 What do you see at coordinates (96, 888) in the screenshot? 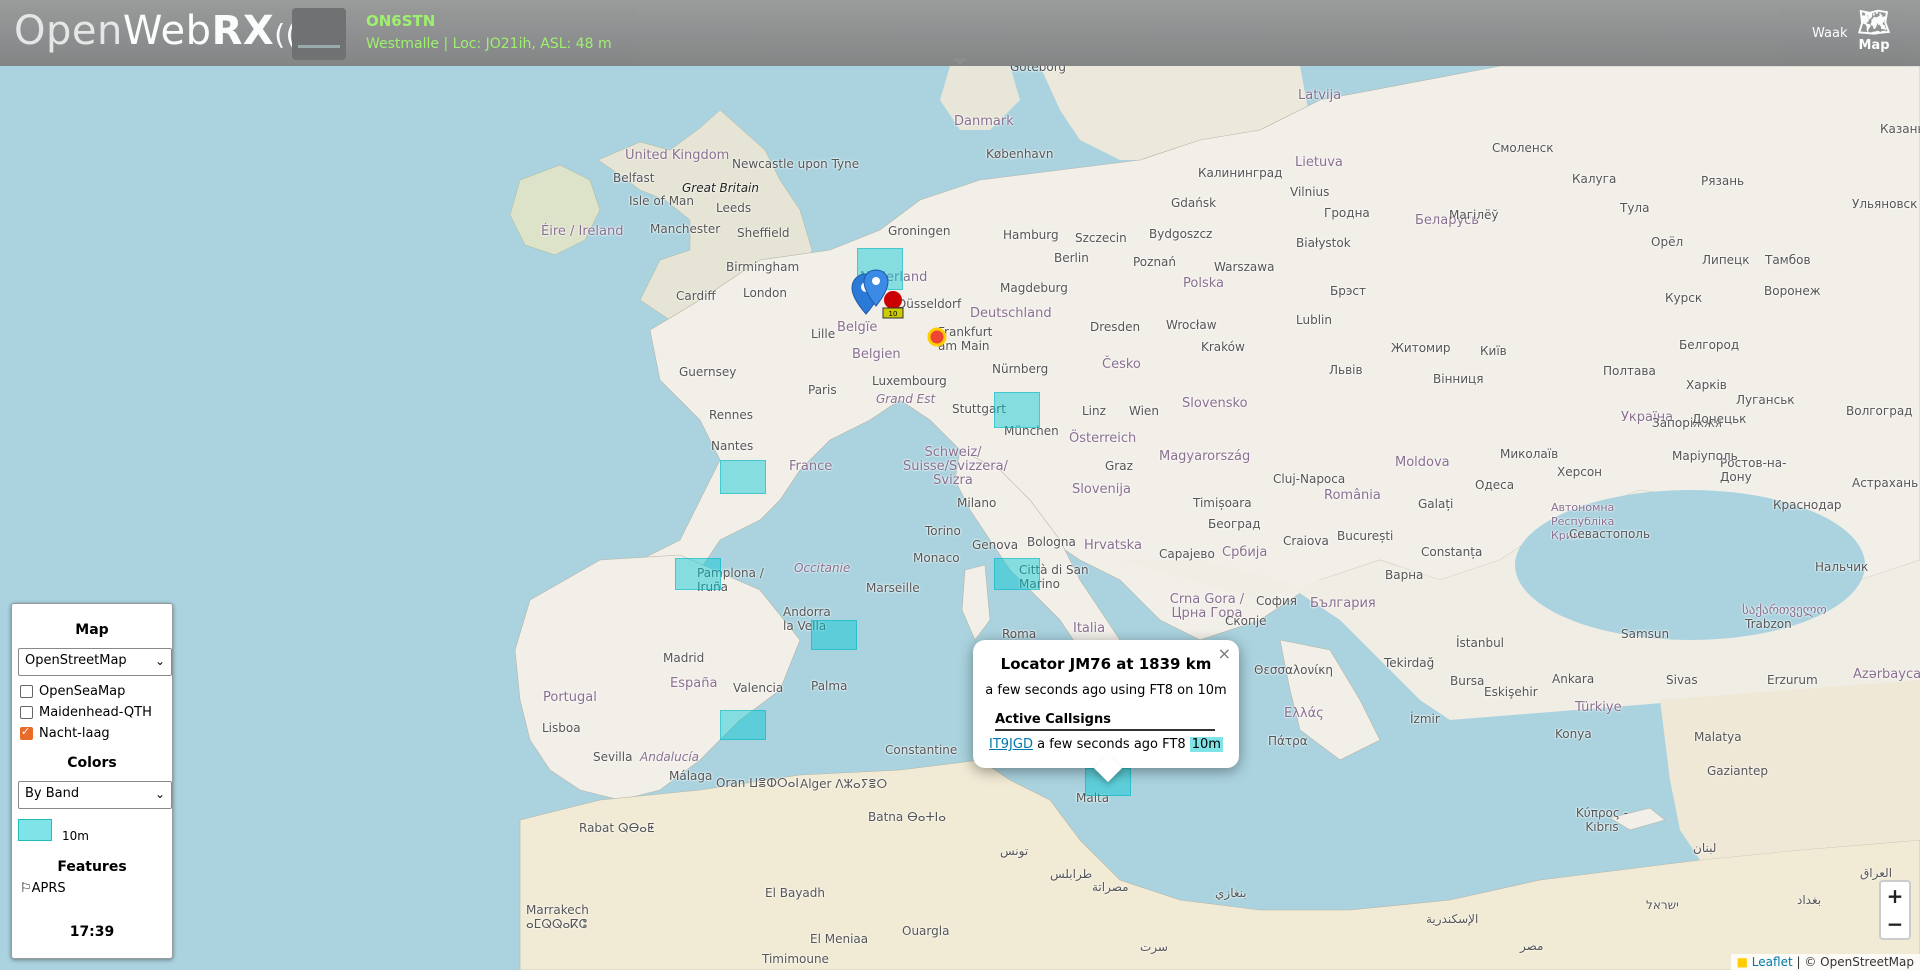
I see `feature-aprs: ⚐APRS` at bounding box center [96, 888].